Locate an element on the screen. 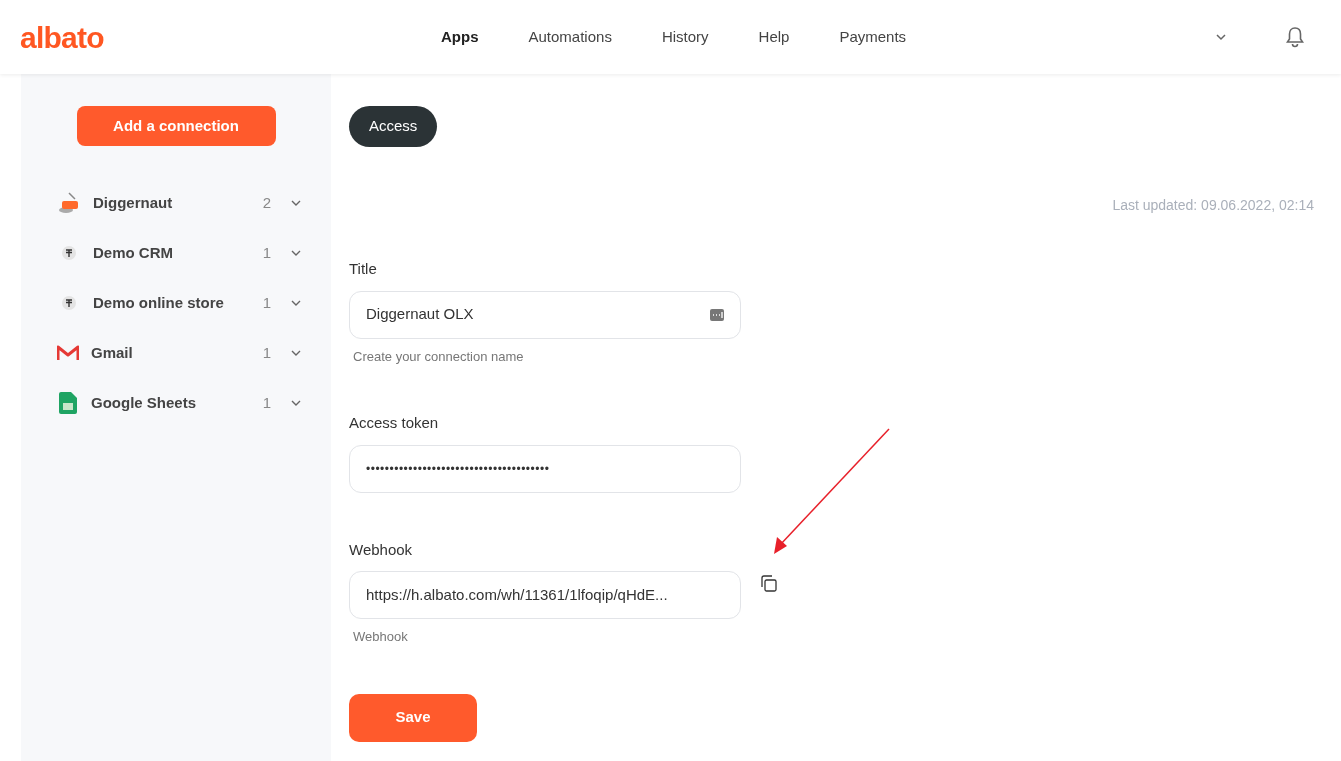 This screenshot has height=761, width=1341. field-hint: Create your connection name is located at coordinates (439, 356).